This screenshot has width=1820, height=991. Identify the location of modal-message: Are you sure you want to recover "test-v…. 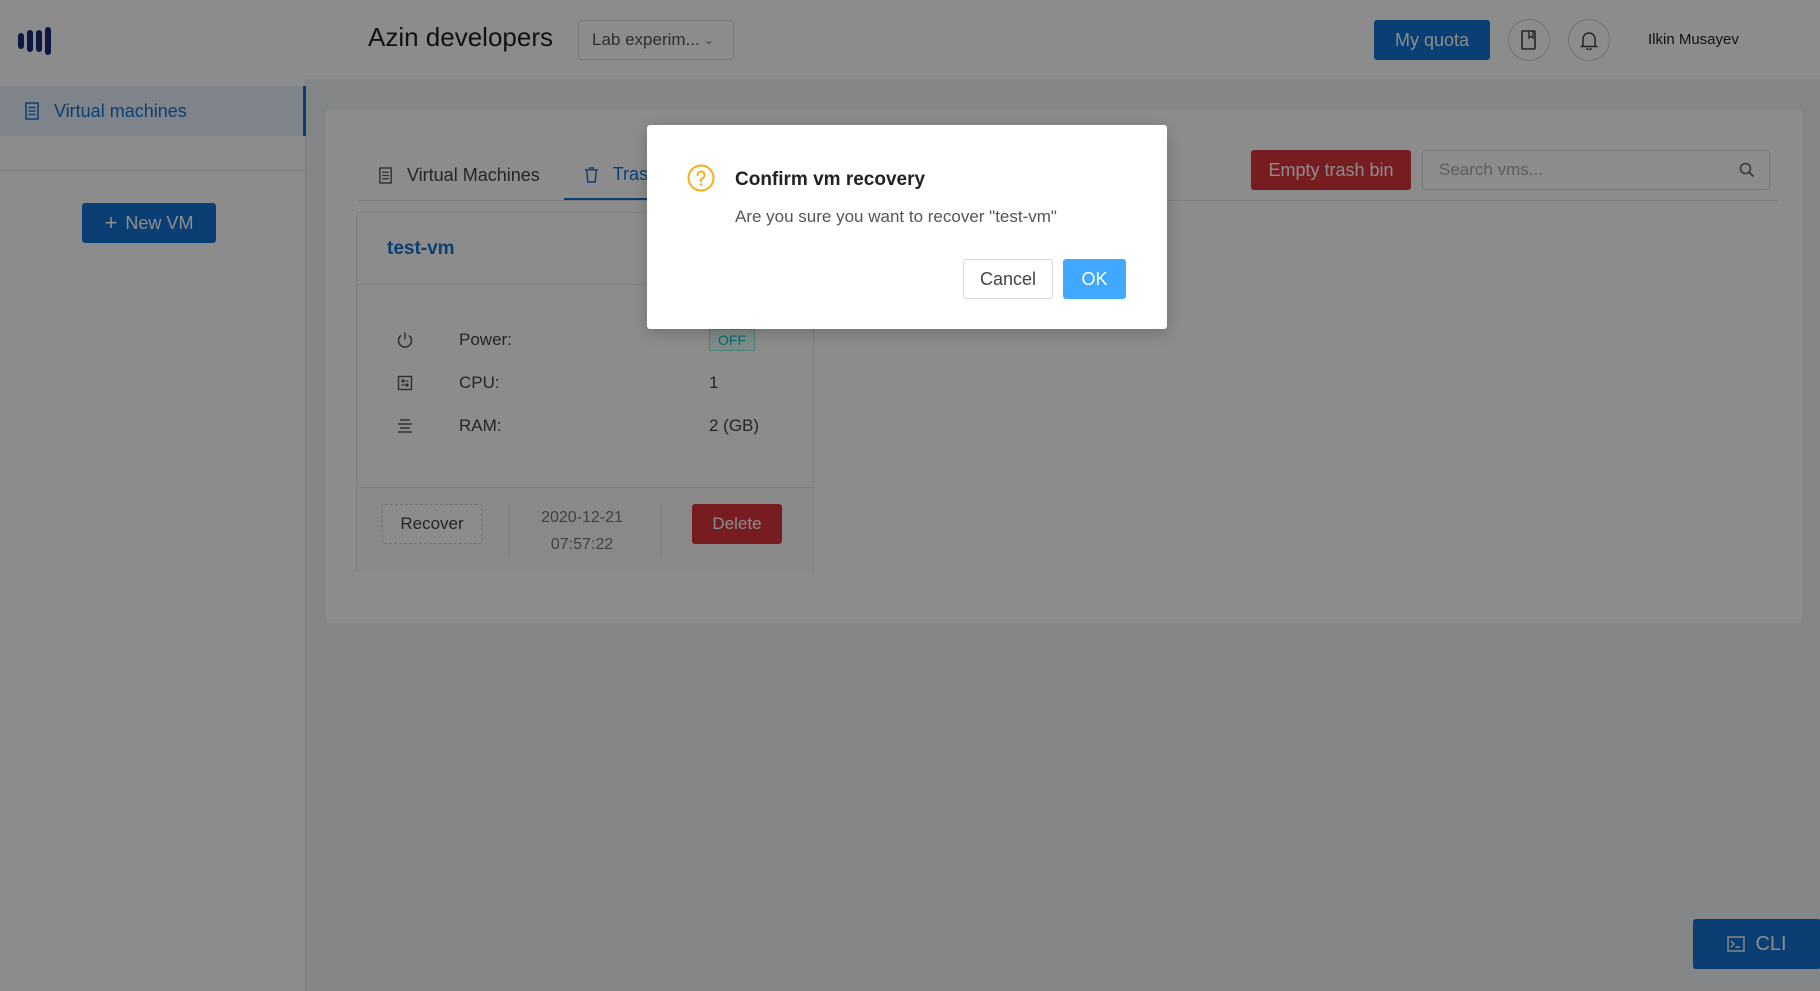
(896, 216).